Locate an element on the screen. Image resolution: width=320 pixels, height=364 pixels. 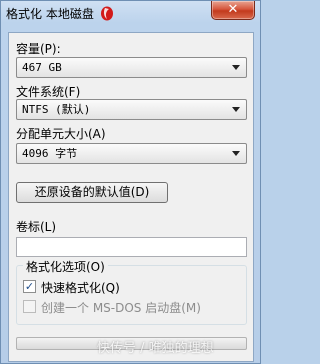
quick-format-checkbox: ✓ is located at coordinates (29, 286).